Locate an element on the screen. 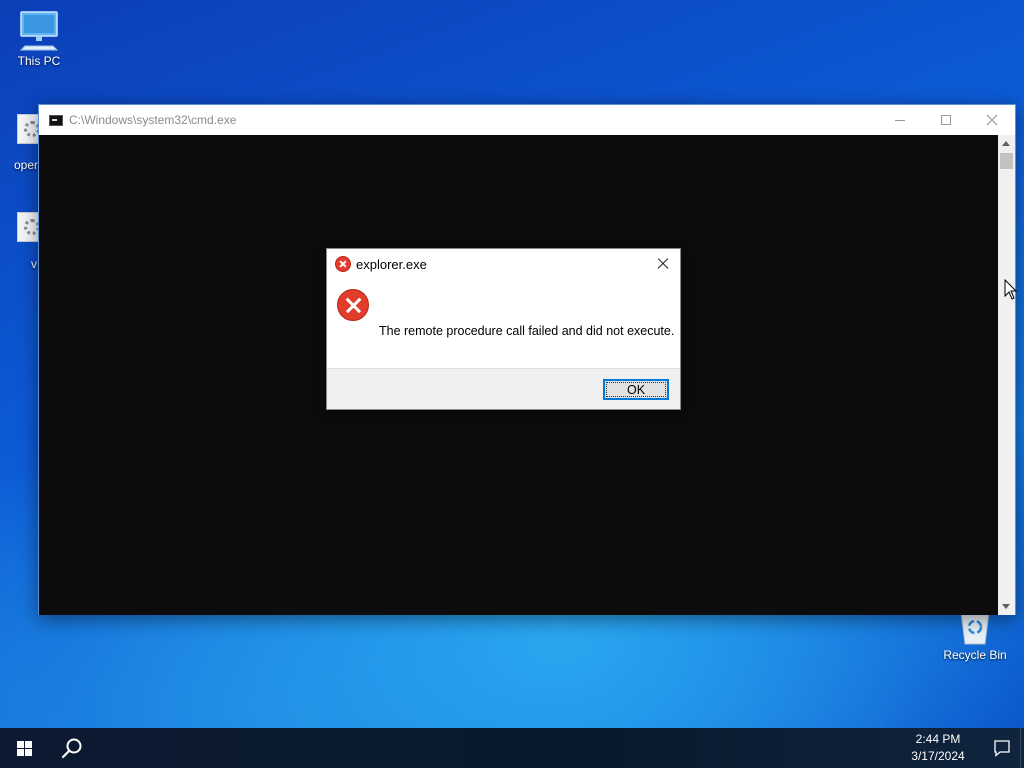  dialog-titlebar: explorer.exe is located at coordinates (503, 264).